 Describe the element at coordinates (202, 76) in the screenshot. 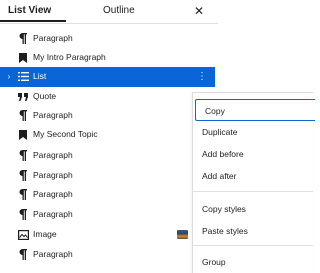

I see `more-options-icon: ⋮` at that location.